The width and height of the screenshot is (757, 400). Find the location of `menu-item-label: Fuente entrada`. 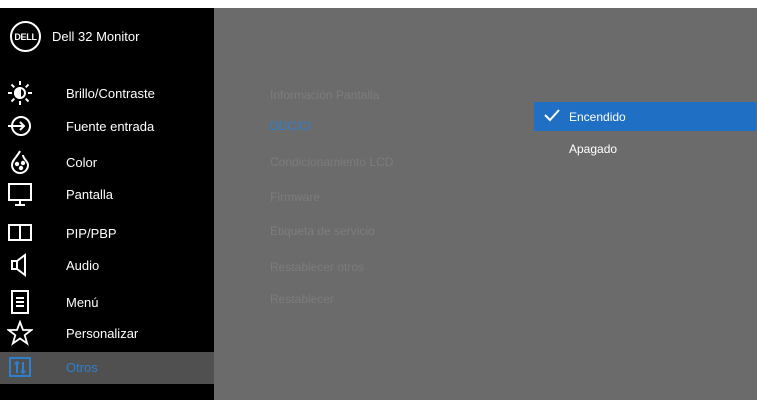

menu-item-label: Fuente entrada is located at coordinates (110, 126).